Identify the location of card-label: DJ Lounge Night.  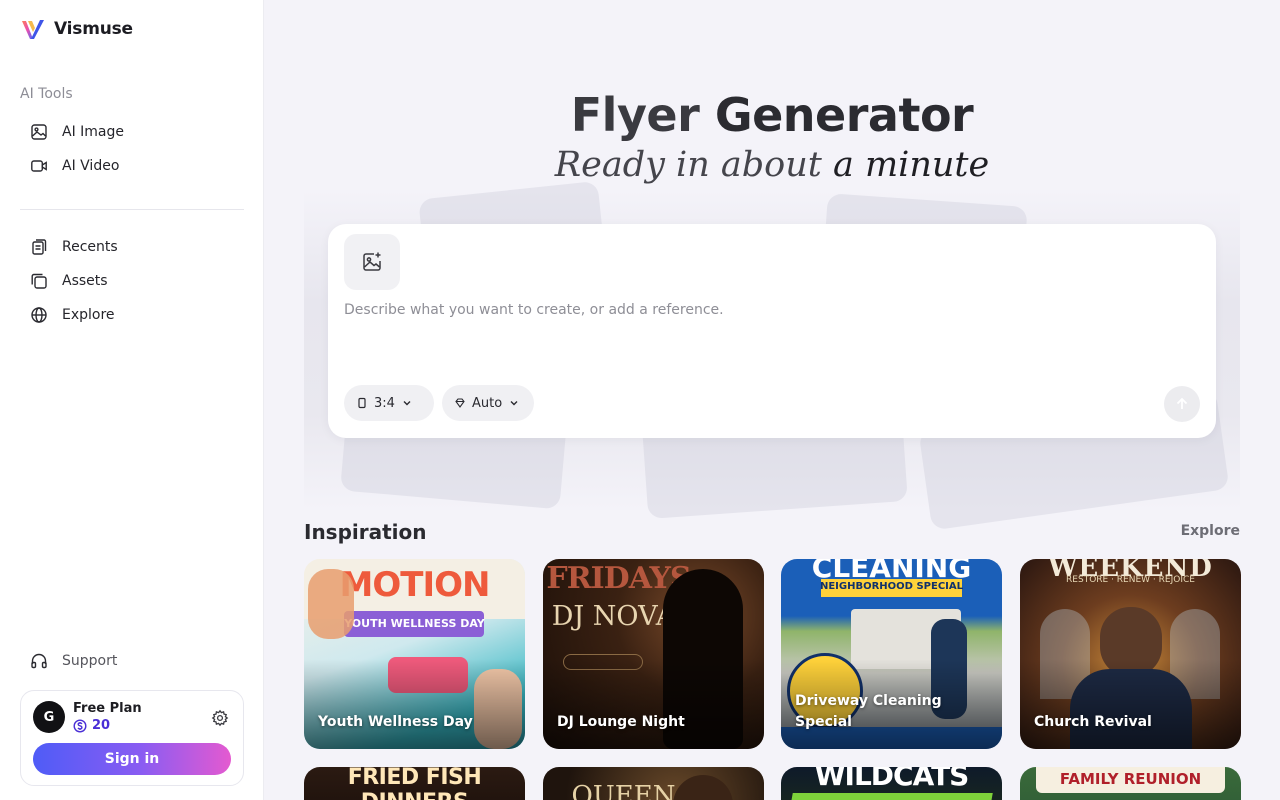
(621, 722).